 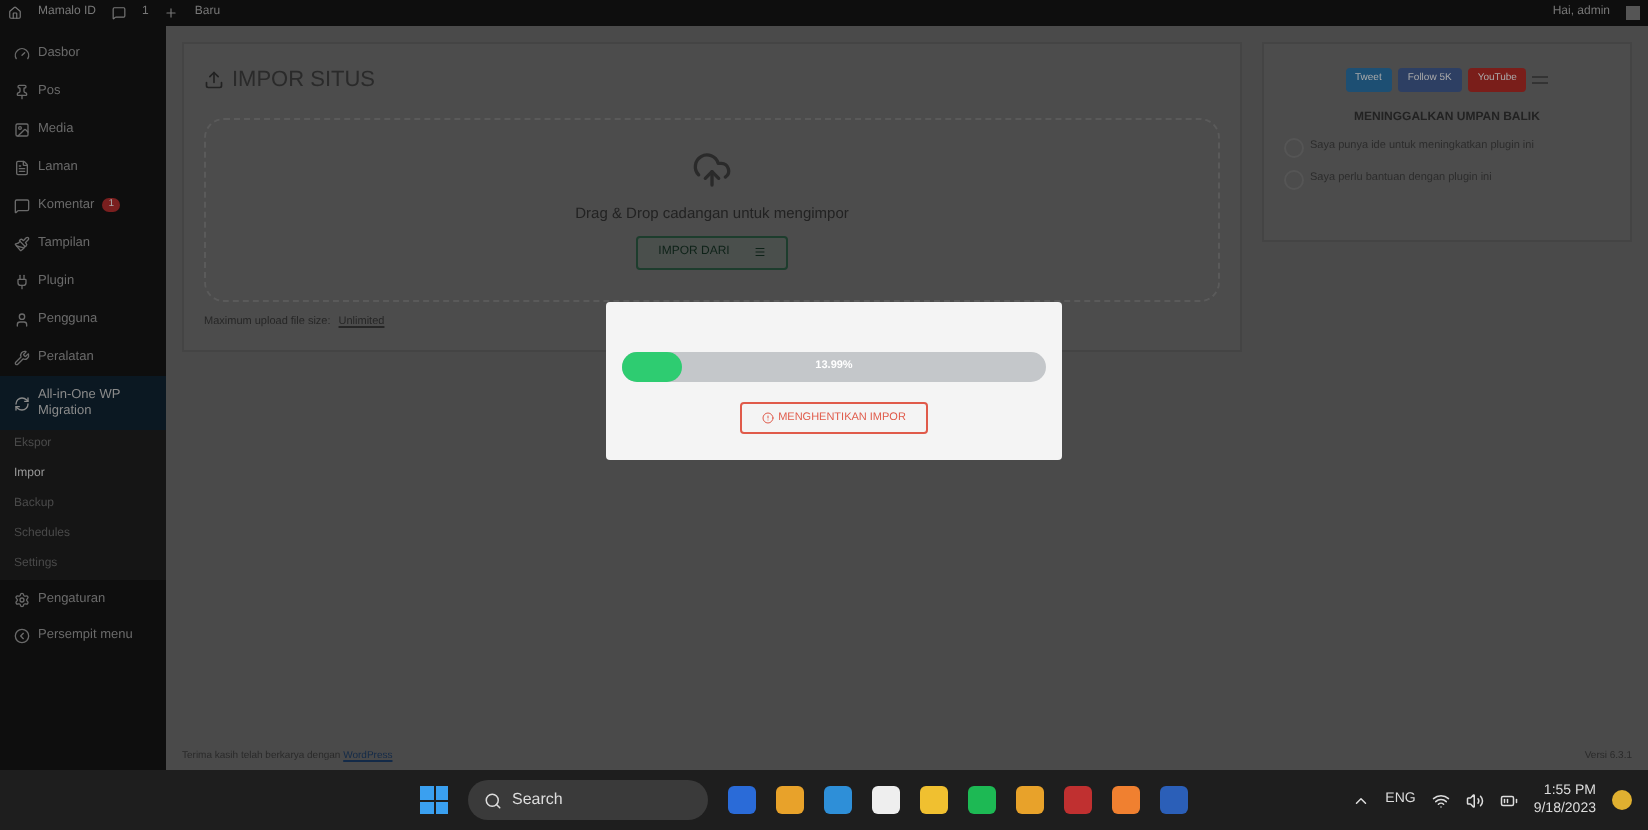 What do you see at coordinates (434, 800) in the screenshot?
I see `windows-start-icon` at bounding box center [434, 800].